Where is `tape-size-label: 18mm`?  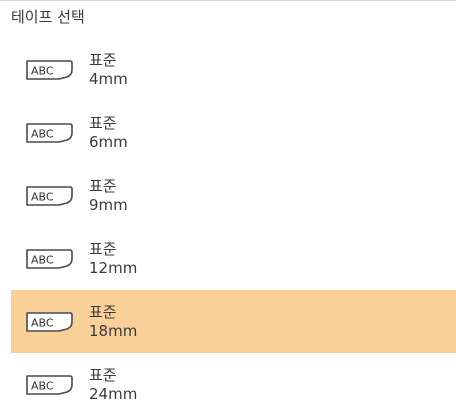 tape-size-label: 18mm is located at coordinates (113, 330).